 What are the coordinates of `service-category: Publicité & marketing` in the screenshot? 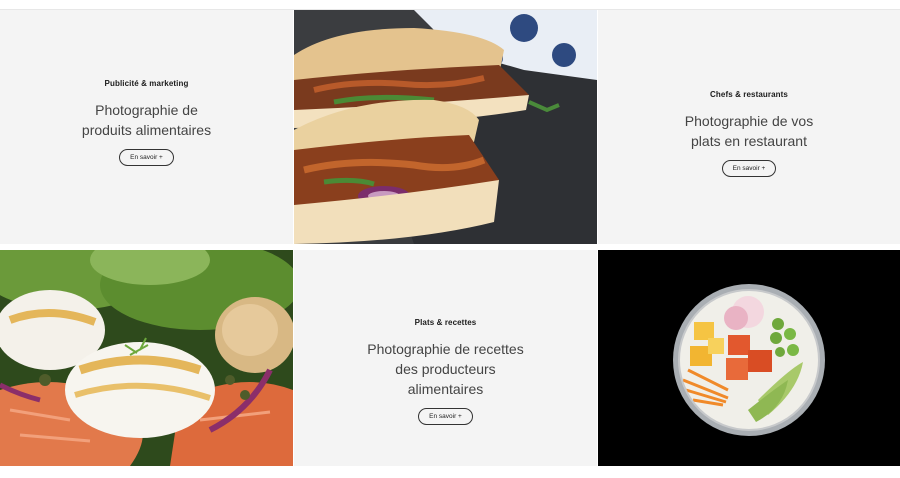 It's located at (146, 83).